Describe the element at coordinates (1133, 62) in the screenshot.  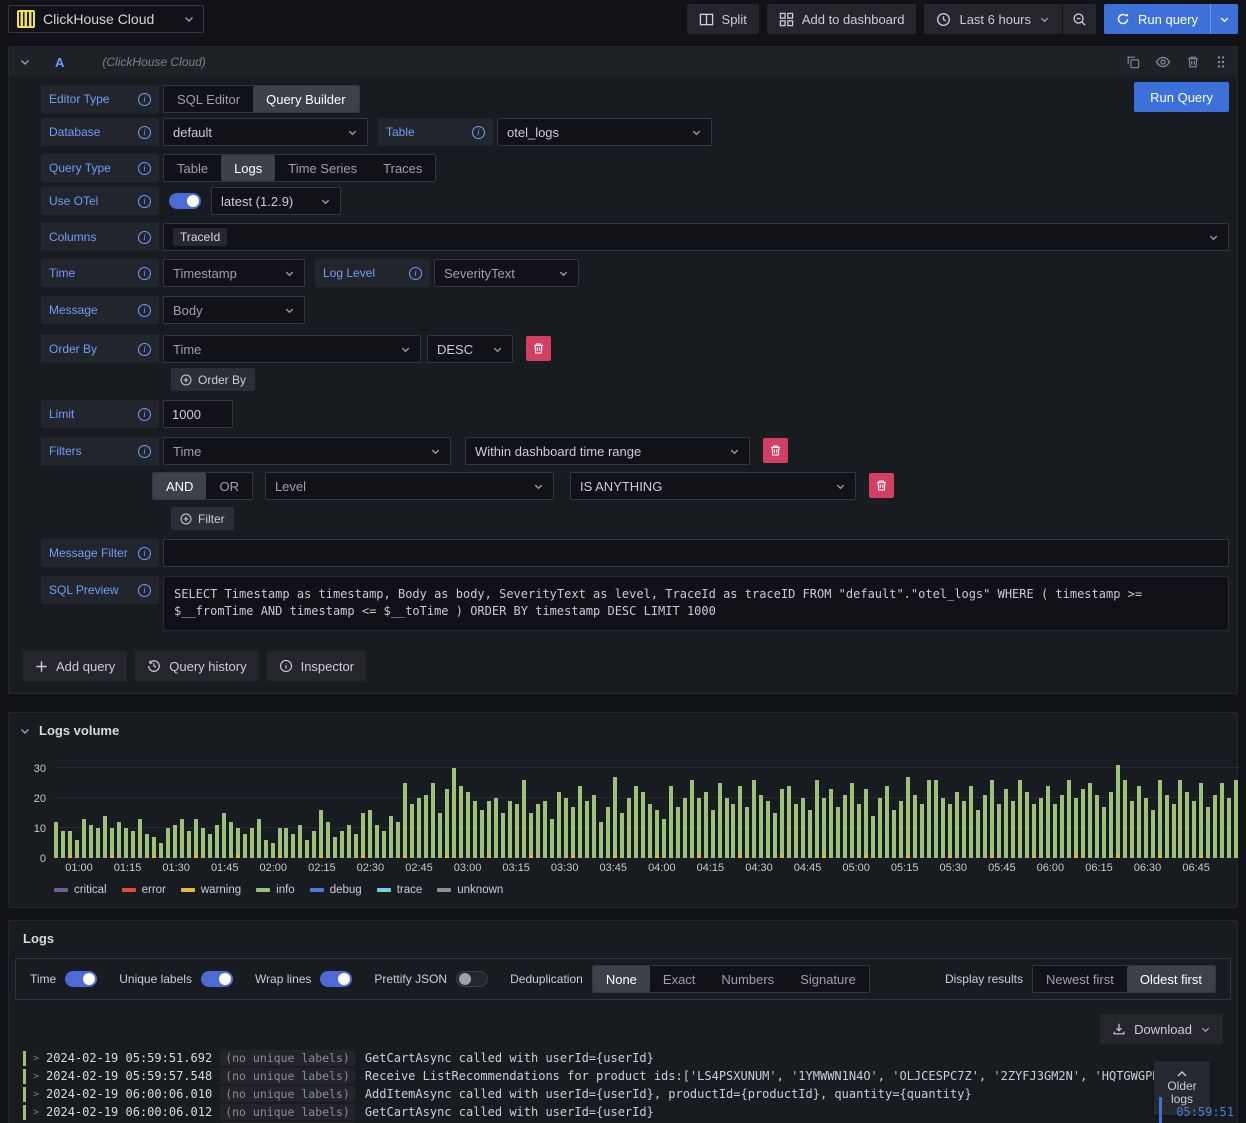
I see `duplicate-query-icon` at that location.